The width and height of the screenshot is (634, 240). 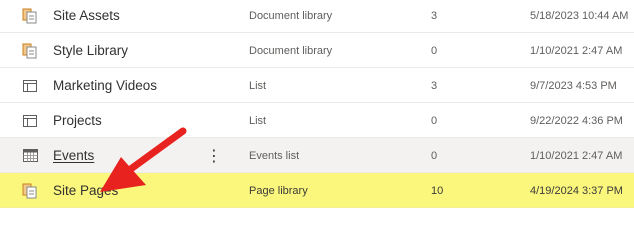 What do you see at coordinates (437, 190) in the screenshot?
I see `item-count: 10` at bounding box center [437, 190].